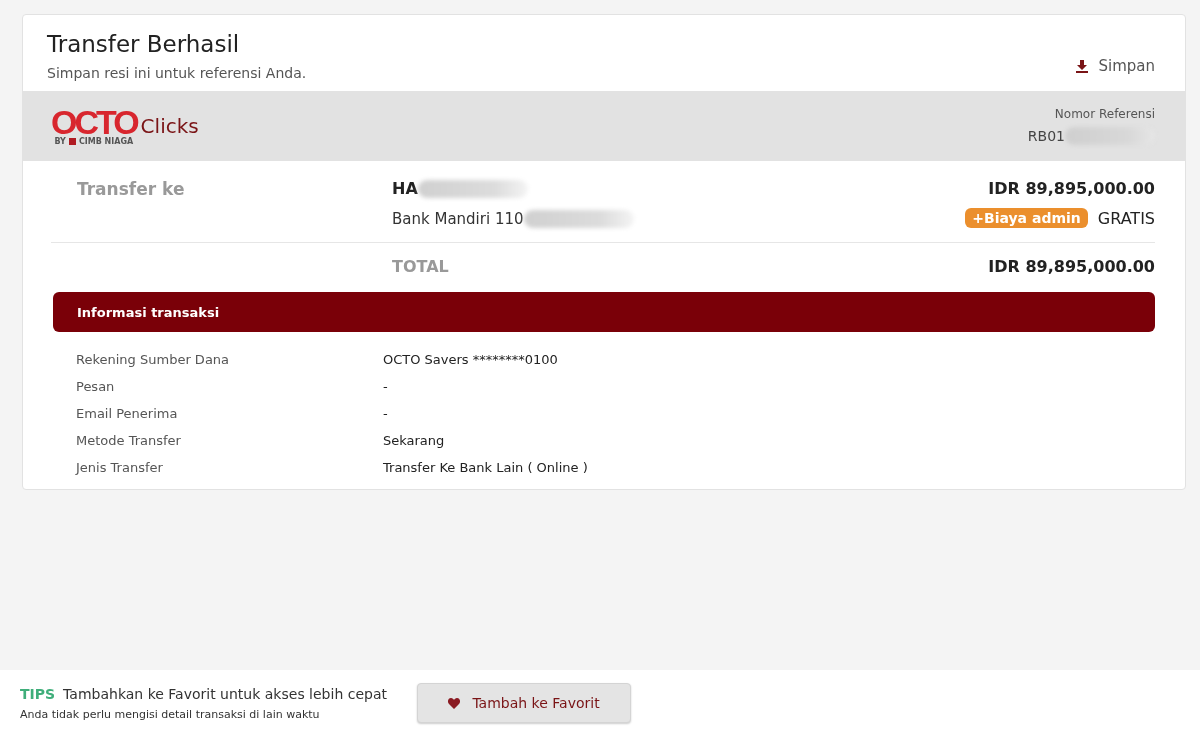 This screenshot has height=736, width=1200. Describe the element at coordinates (38, 693) in the screenshot. I see `tips-tag: TIPS` at that location.